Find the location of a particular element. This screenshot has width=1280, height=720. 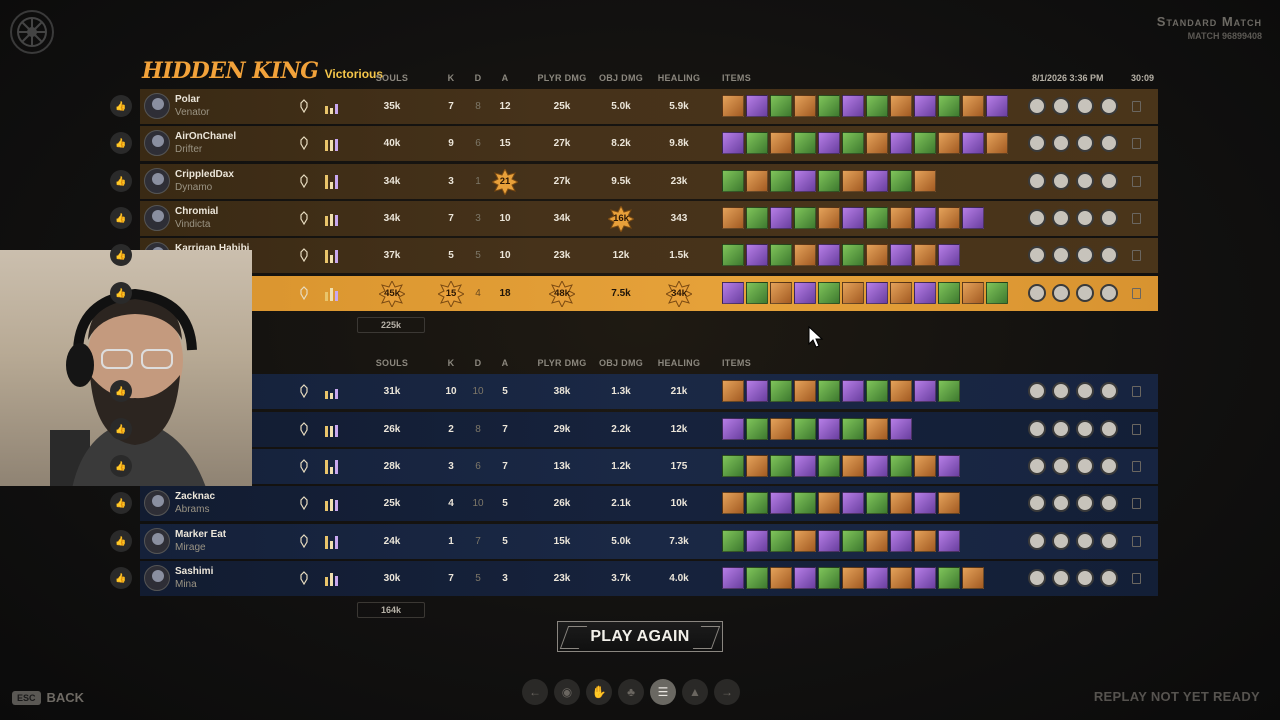

player-row: Marker Eat Mirage 24k 1 7 5 15k 5.0k 7.3k is located at coordinates (649, 541).